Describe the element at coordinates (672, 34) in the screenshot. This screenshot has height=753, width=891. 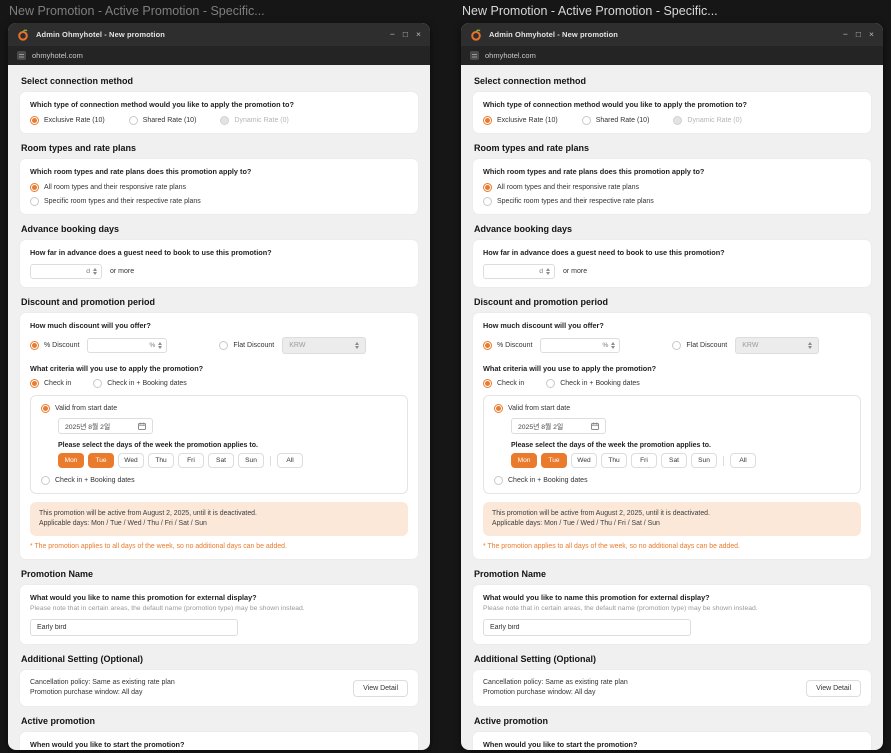
I see `right-titlebar: Admin Ohmyhotel - New promotion − □ ×` at that location.